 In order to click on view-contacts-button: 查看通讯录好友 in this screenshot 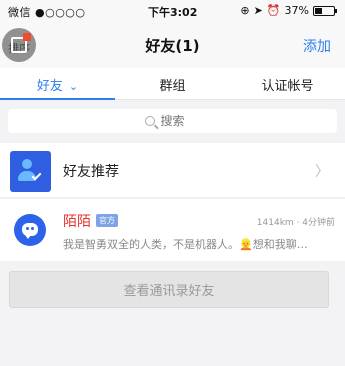, I will do `click(169, 289)`.